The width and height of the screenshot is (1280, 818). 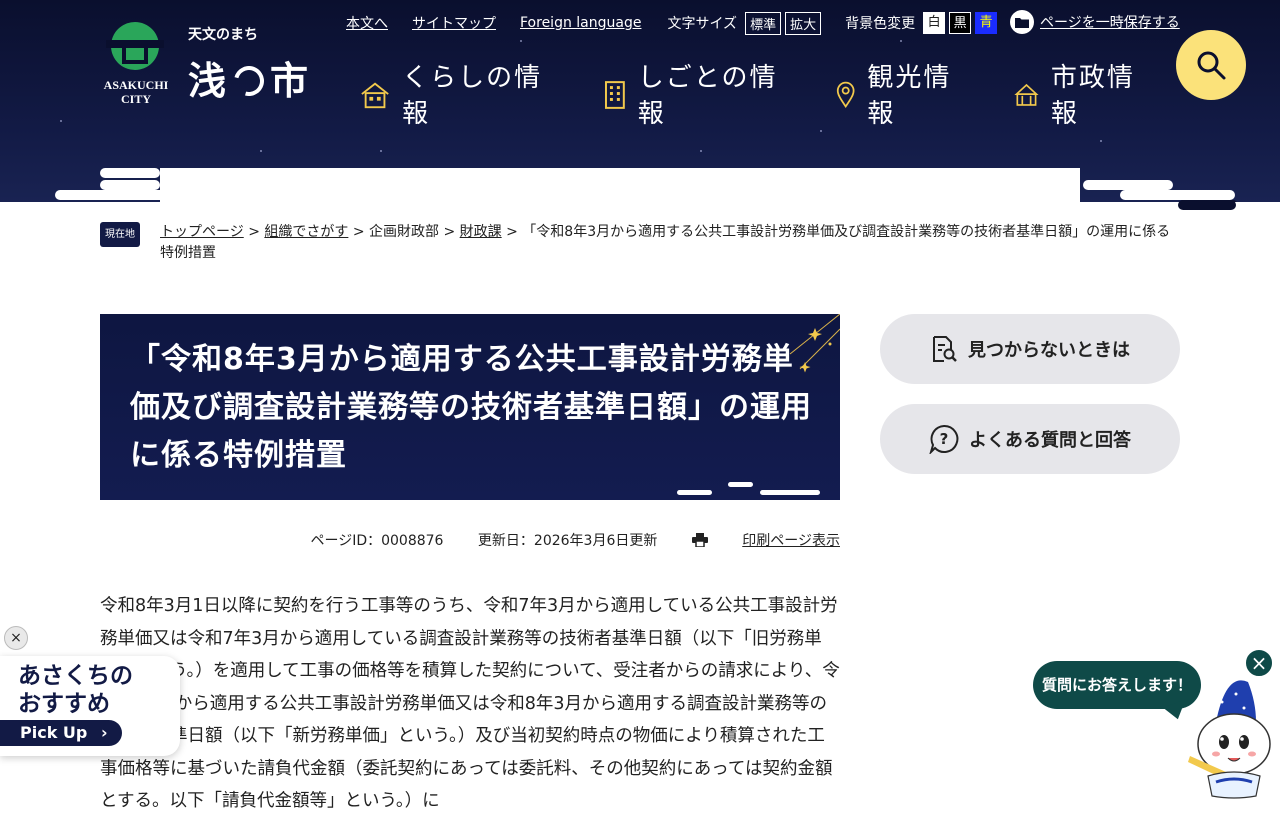 What do you see at coordinates (223, 35) in the screenshot?
I see `logo-subtitle: 天文のまち` at bounding box center [223, 35].